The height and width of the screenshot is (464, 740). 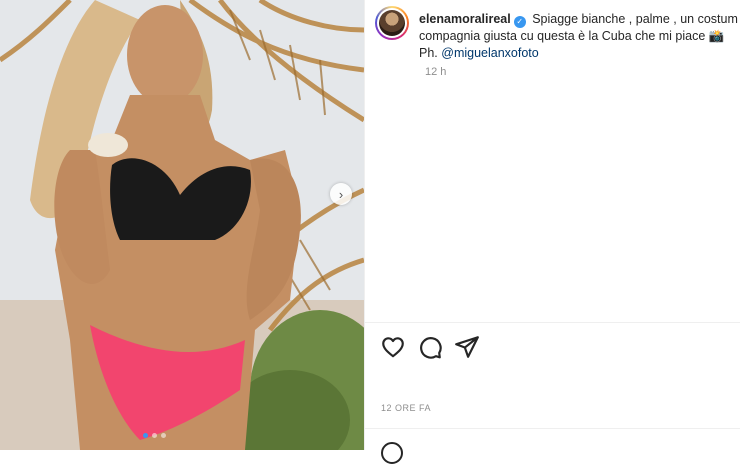 I want to click on avatar, so click(x=392, y=23).